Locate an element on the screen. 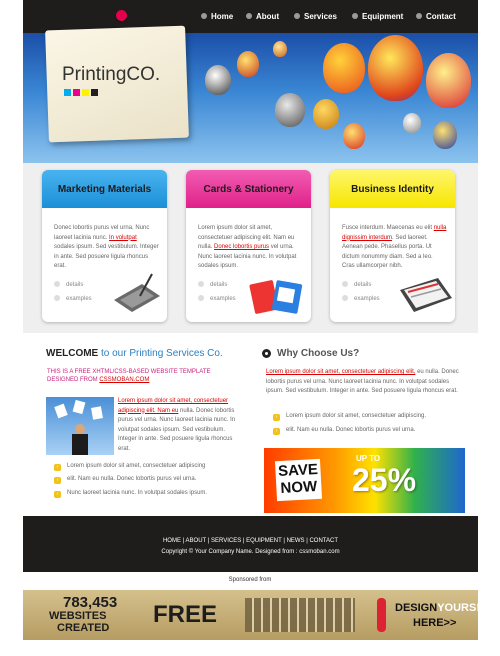 The image size is (500, 656). template-thumbnails is located at coordinates (300, 615).